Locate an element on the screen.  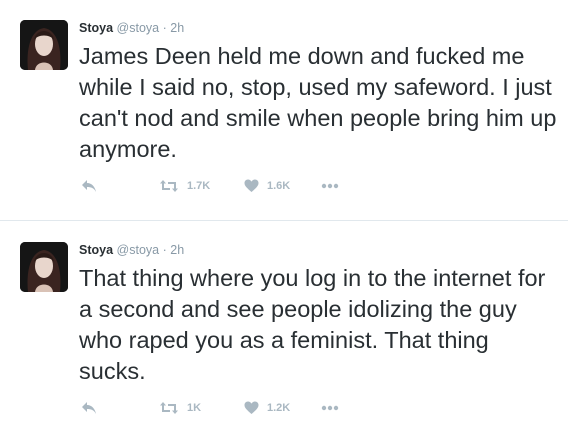
like-button: 1.6K is located at coordinates (267, 186).